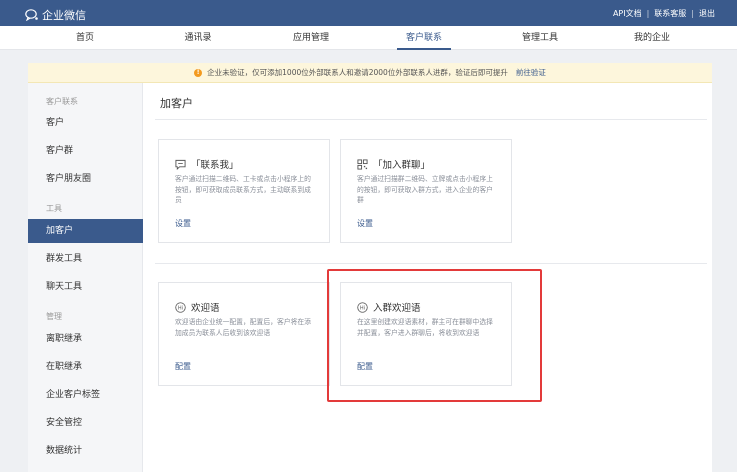 This screenshot has width=737, height=472. I want to click on join-group-settings-link: 设置, so click(365, 223).